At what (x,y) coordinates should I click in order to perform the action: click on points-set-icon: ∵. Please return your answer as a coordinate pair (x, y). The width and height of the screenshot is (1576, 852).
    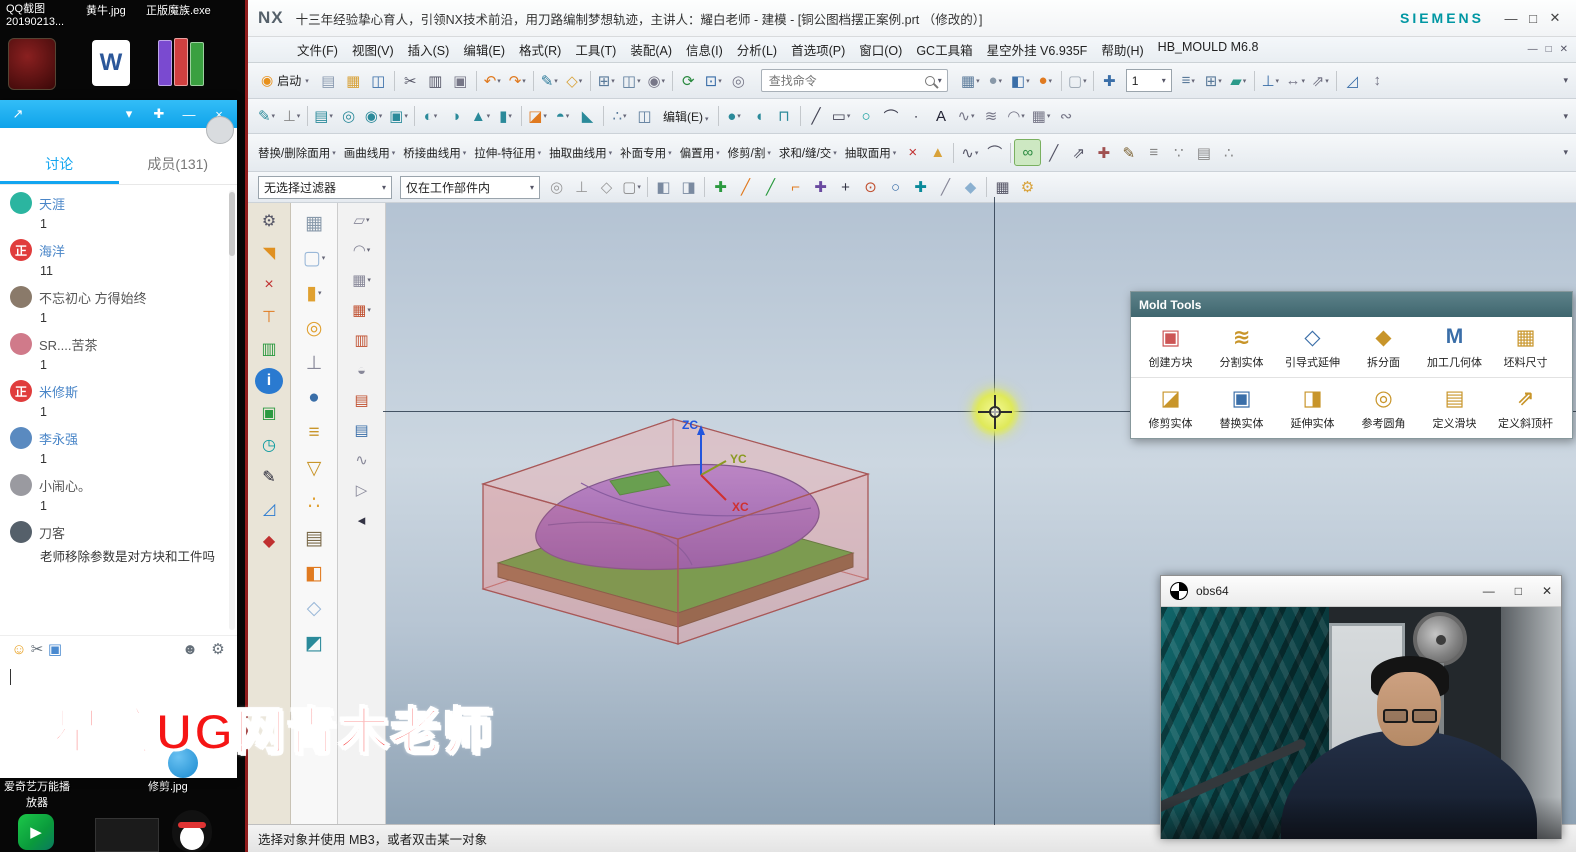
    Looking at the image, I should click on (1178, 152).